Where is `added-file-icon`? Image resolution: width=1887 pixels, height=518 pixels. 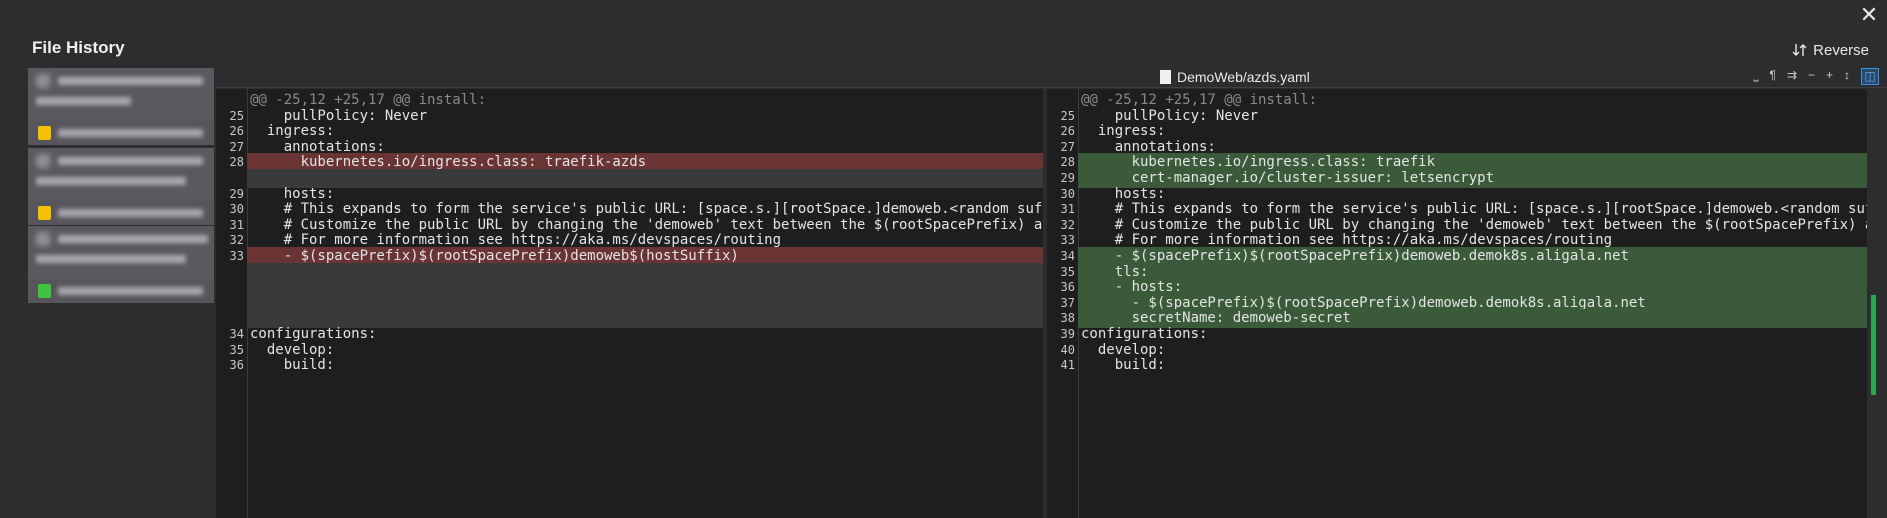
added-file-icon is located at coordinates (44, 291).